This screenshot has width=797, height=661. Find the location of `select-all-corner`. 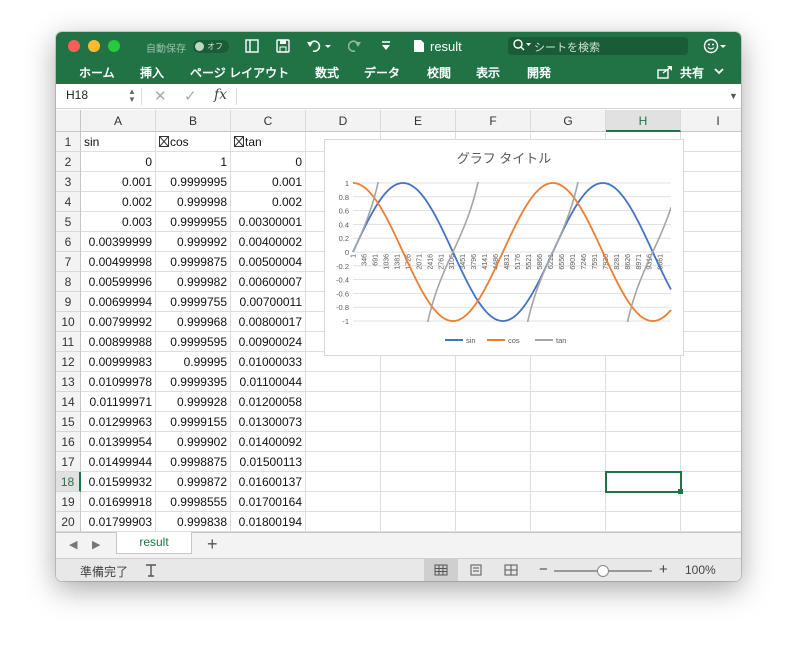

select-all-corner is located at coordinates (68, 121).